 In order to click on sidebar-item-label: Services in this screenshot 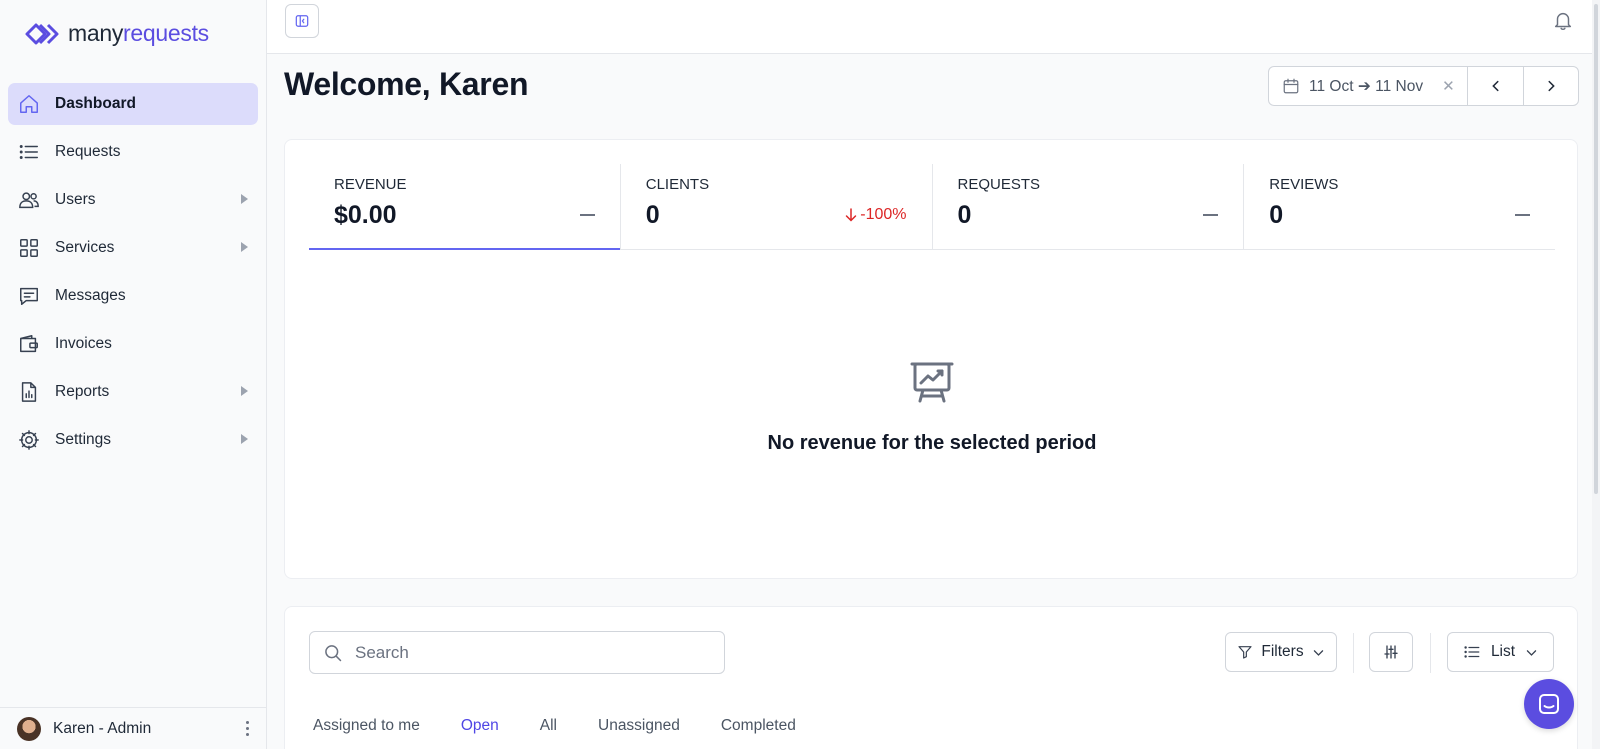, I will do `click(85, 247)`.